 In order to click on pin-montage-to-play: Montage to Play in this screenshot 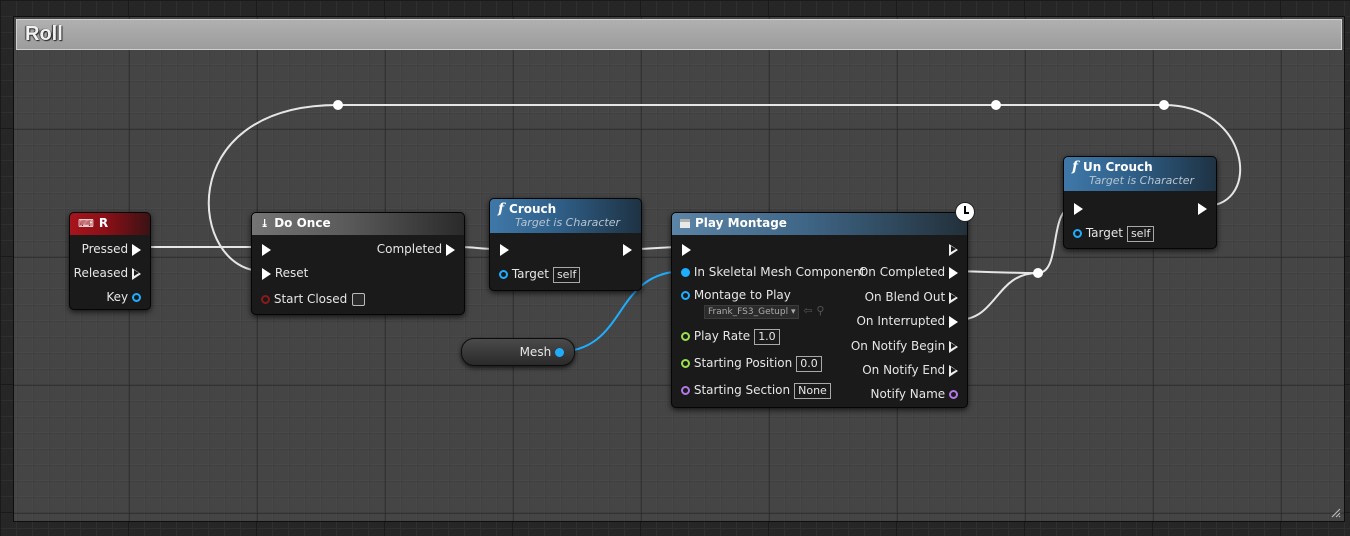, I will do `click(736, 295)`.